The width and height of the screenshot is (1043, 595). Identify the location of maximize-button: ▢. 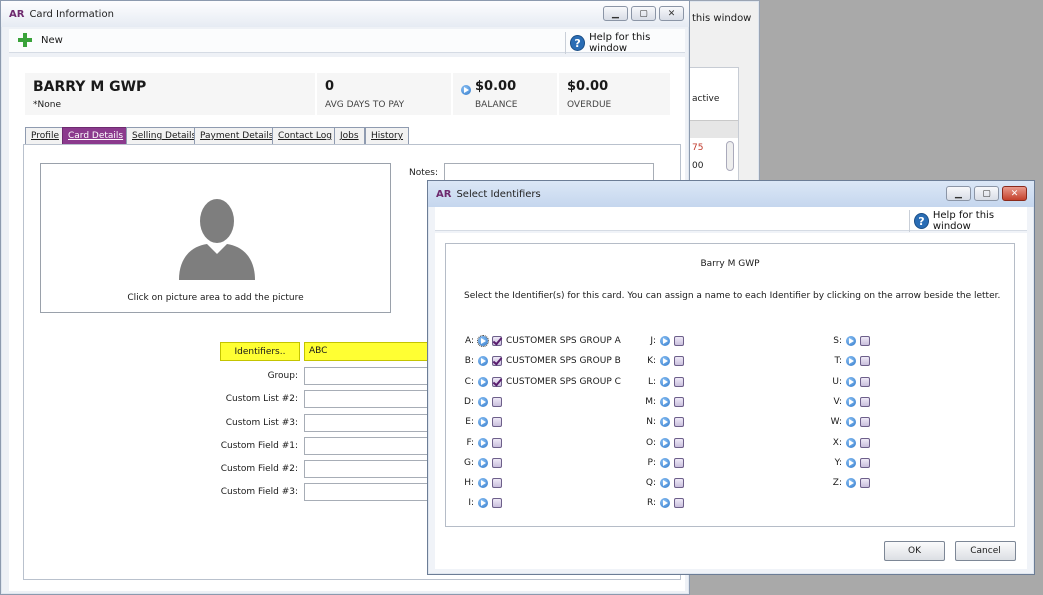
(643, 13).